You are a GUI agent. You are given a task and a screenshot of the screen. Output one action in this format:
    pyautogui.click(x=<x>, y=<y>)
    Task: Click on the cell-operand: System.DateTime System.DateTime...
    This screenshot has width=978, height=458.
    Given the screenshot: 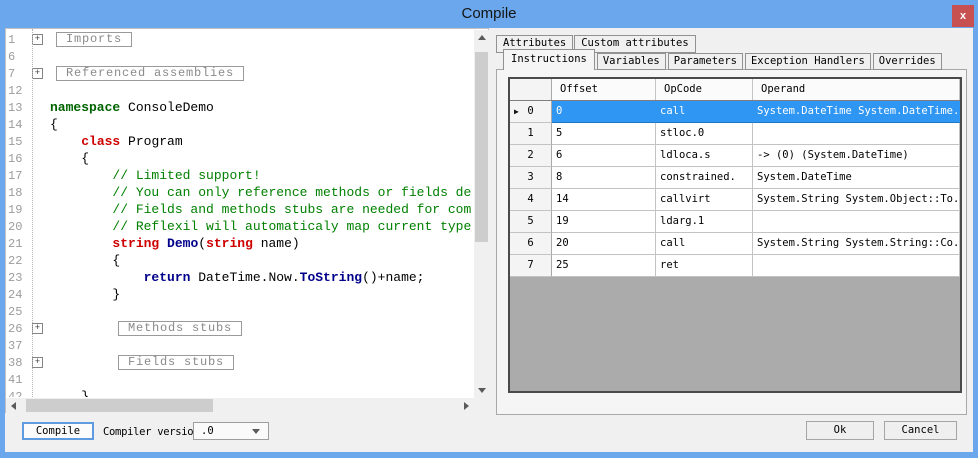 What is the action you would take?
    pyautogui.click(x=856, y=112)
    